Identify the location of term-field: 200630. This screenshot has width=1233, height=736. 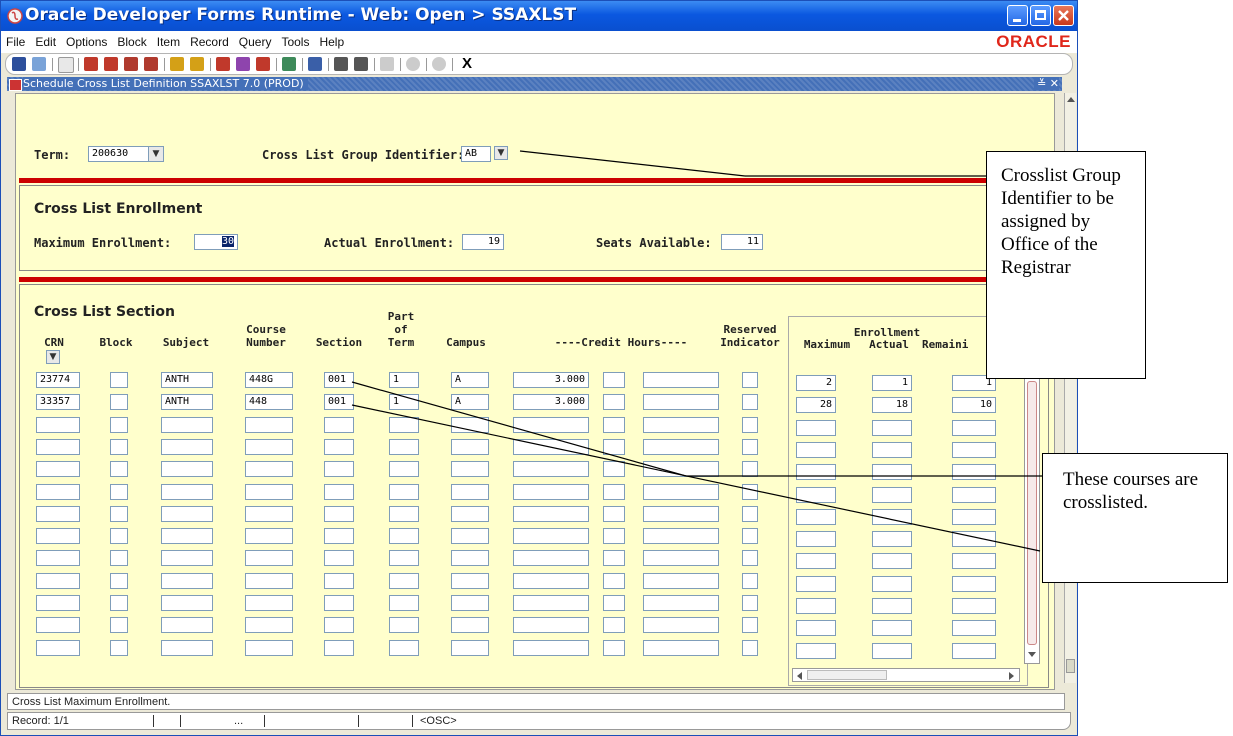
(122, 154).